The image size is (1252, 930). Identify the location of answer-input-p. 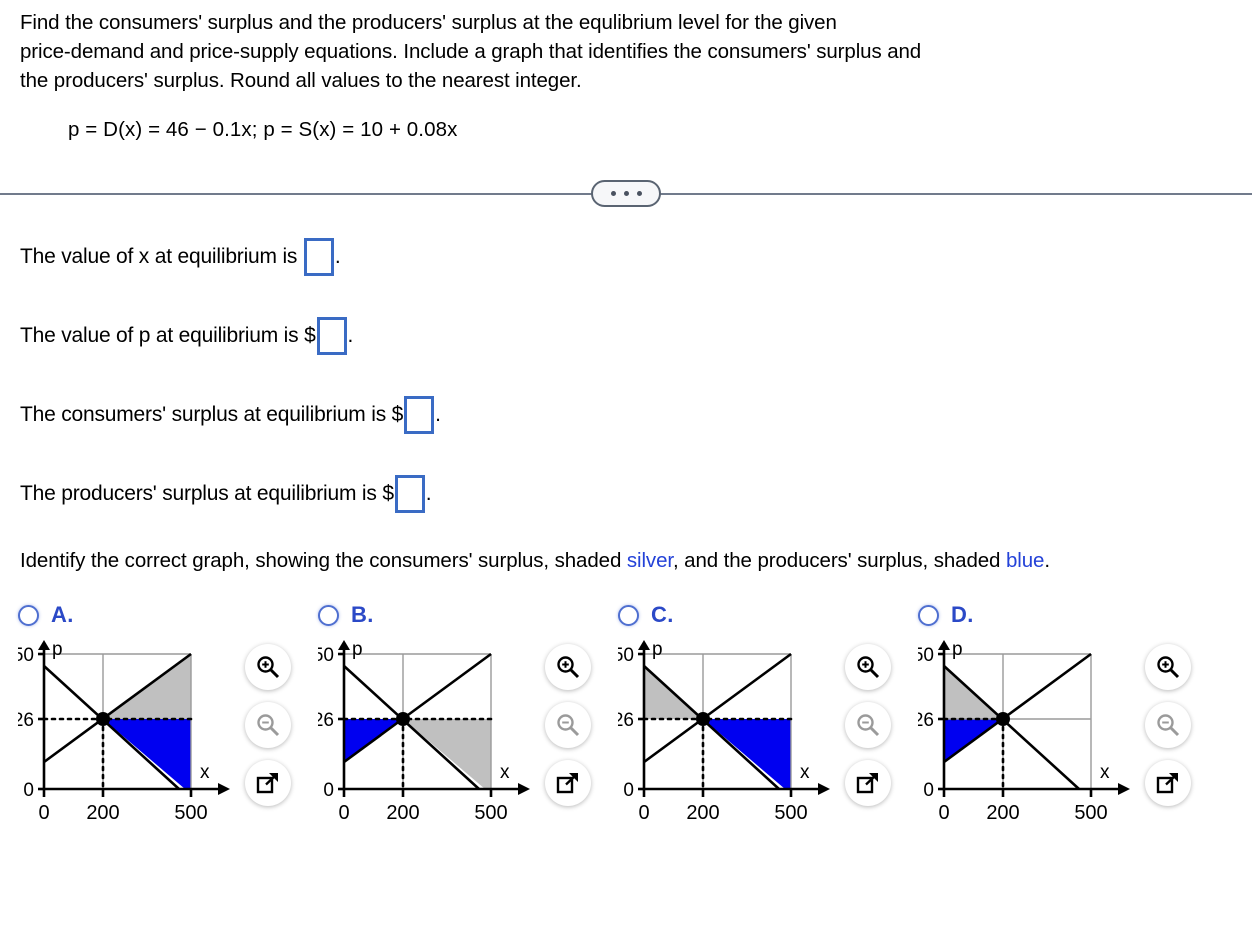
(331, 336).